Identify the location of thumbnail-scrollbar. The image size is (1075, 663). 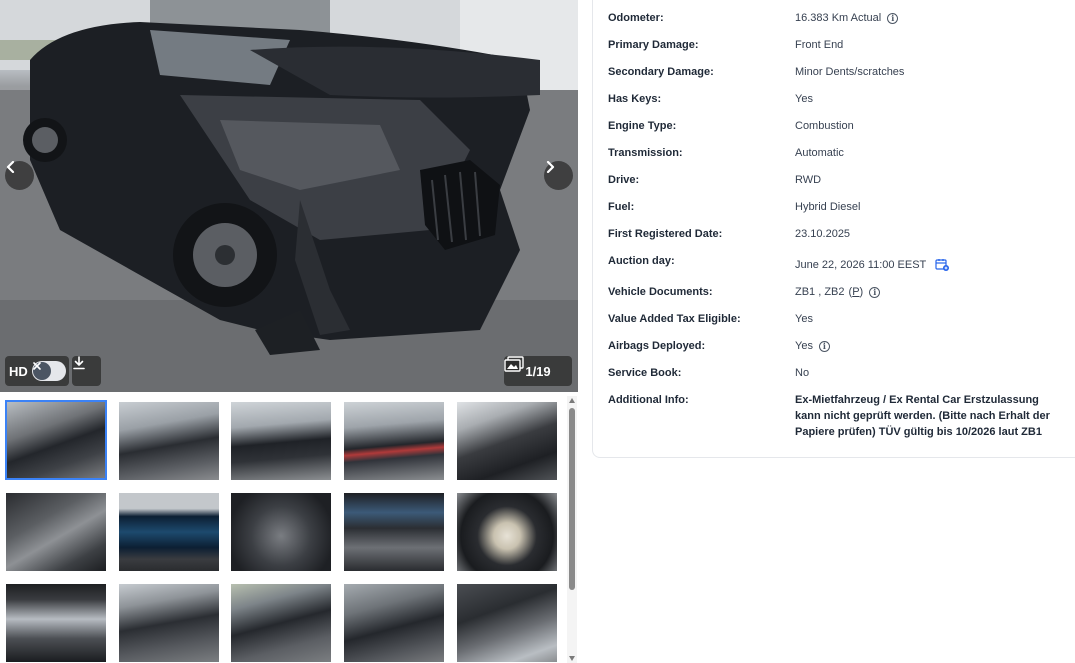
(572, 529).